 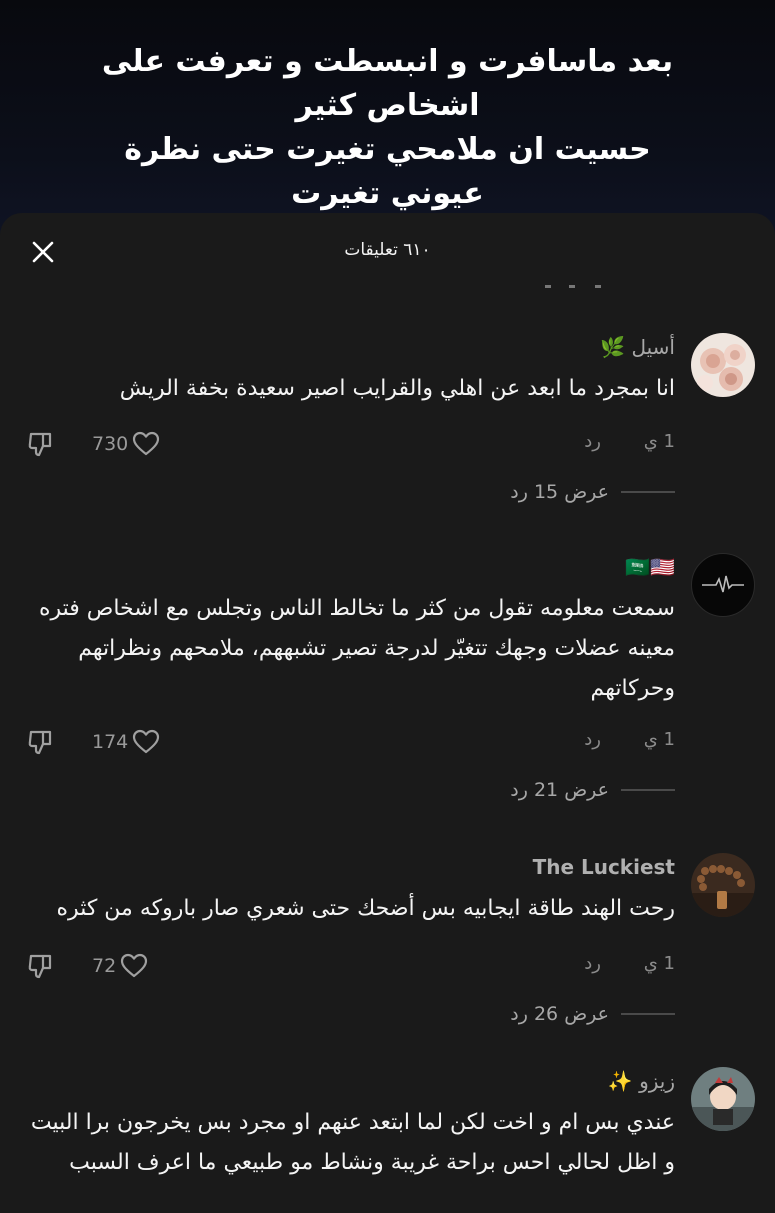 I want to click on like-count: 72, so click(x=104, y=966).